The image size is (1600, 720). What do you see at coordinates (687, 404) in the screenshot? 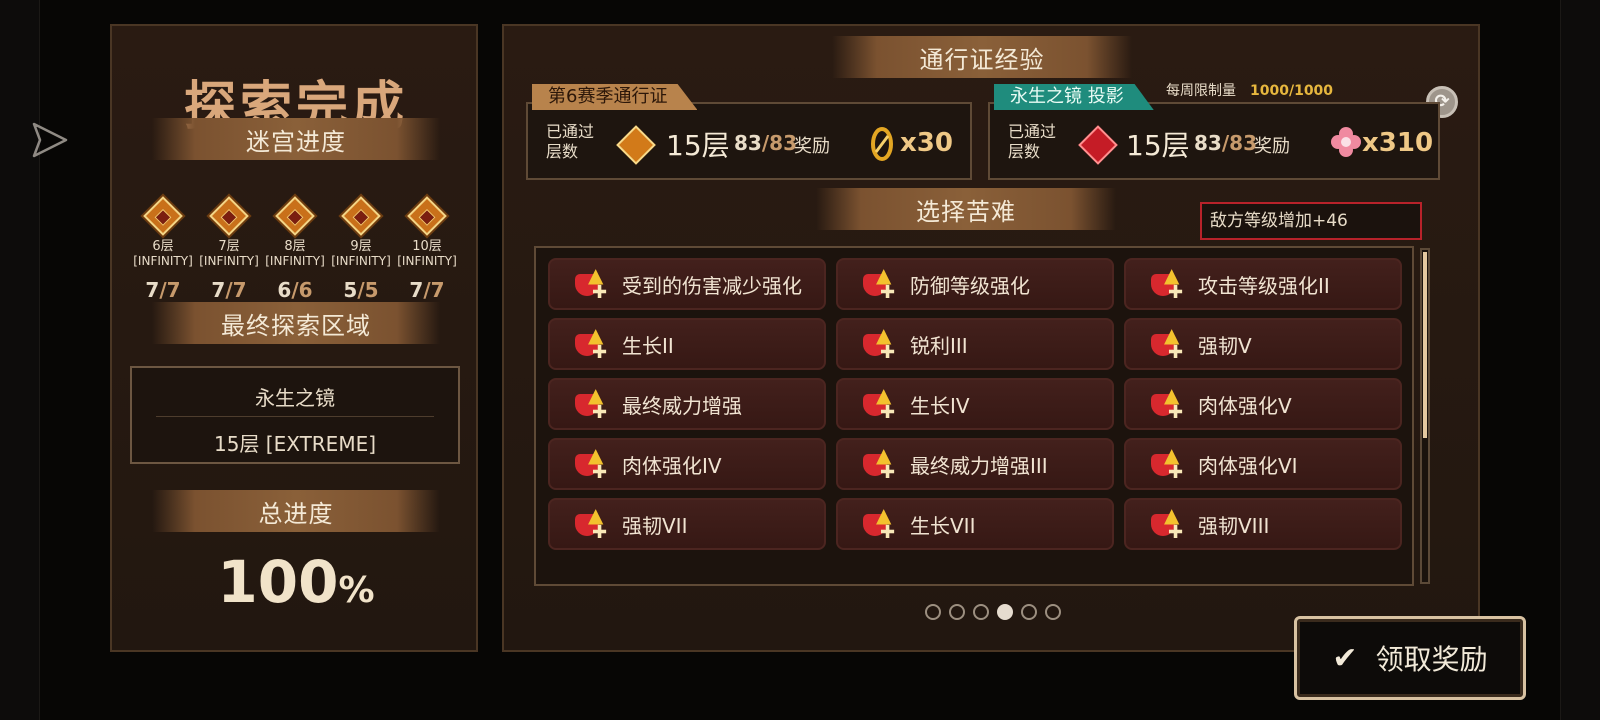
I see `hardship-item: ▲ ✚ 最终威力增强` at bounding box center [687, 404].